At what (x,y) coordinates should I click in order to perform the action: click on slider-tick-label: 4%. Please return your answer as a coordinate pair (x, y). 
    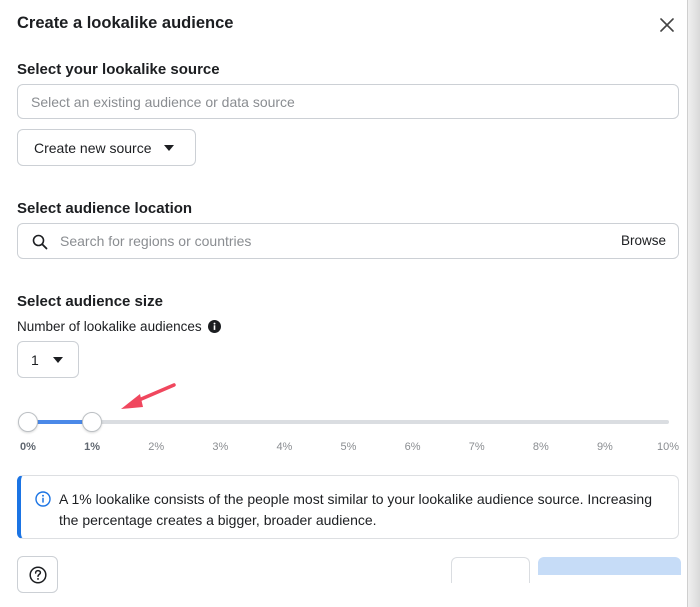
    Looking at the image, I should click on (284, 447).